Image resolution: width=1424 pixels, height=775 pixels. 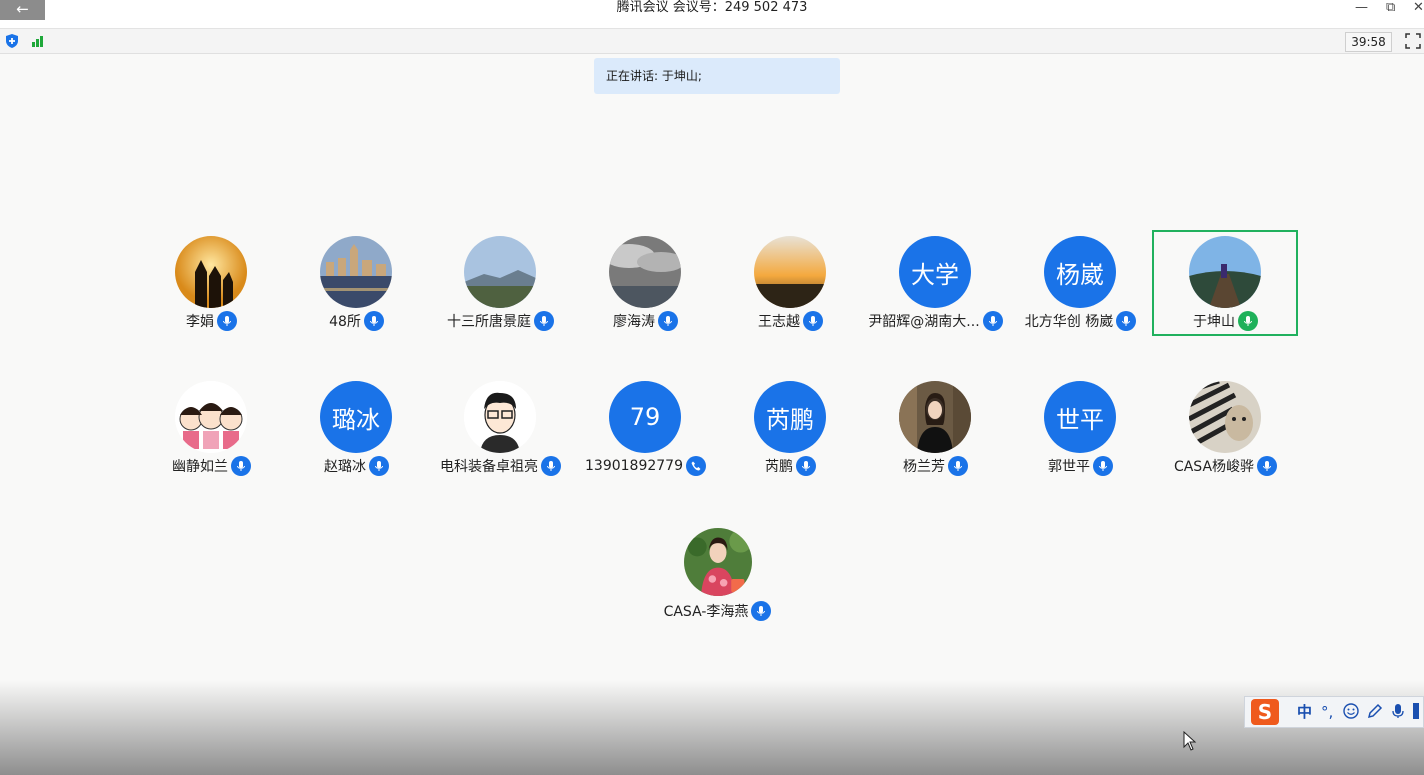 I want to click on participant-tile: CASA-李海燕, so click(x=717, y=576).